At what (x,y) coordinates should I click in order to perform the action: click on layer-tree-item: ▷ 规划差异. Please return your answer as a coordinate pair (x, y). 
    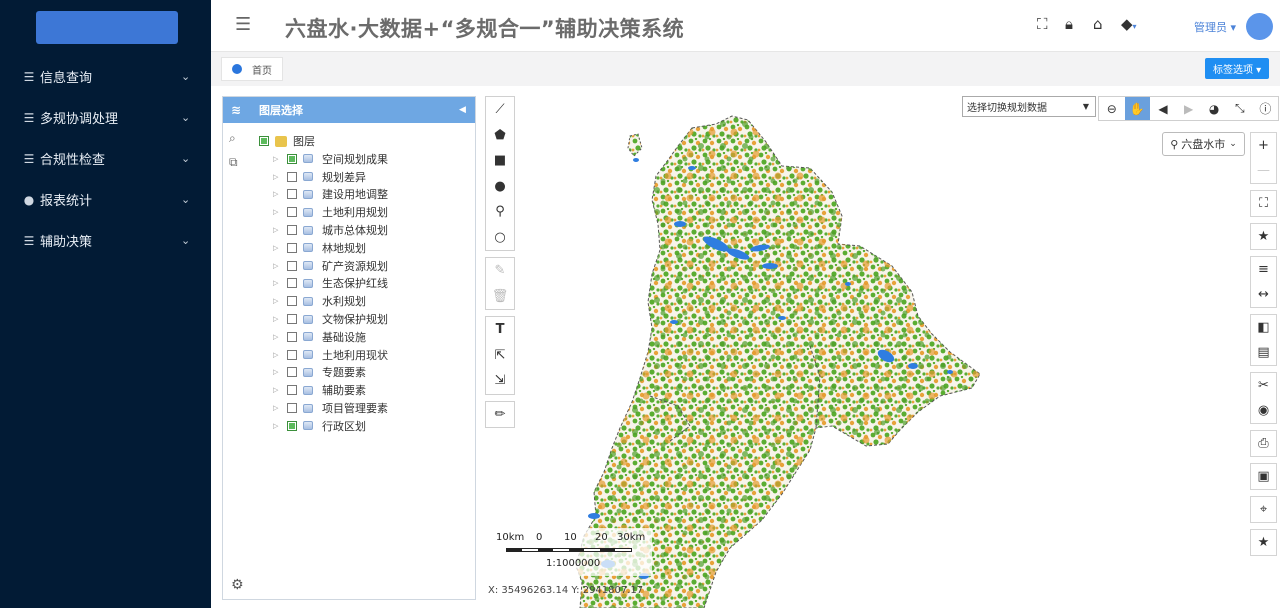
    Looking at the image, I should click on (330, 177).